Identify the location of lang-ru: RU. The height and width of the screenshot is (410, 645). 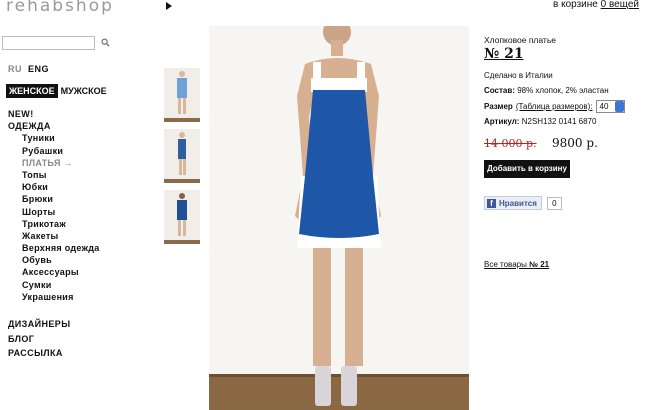
(15, 69).